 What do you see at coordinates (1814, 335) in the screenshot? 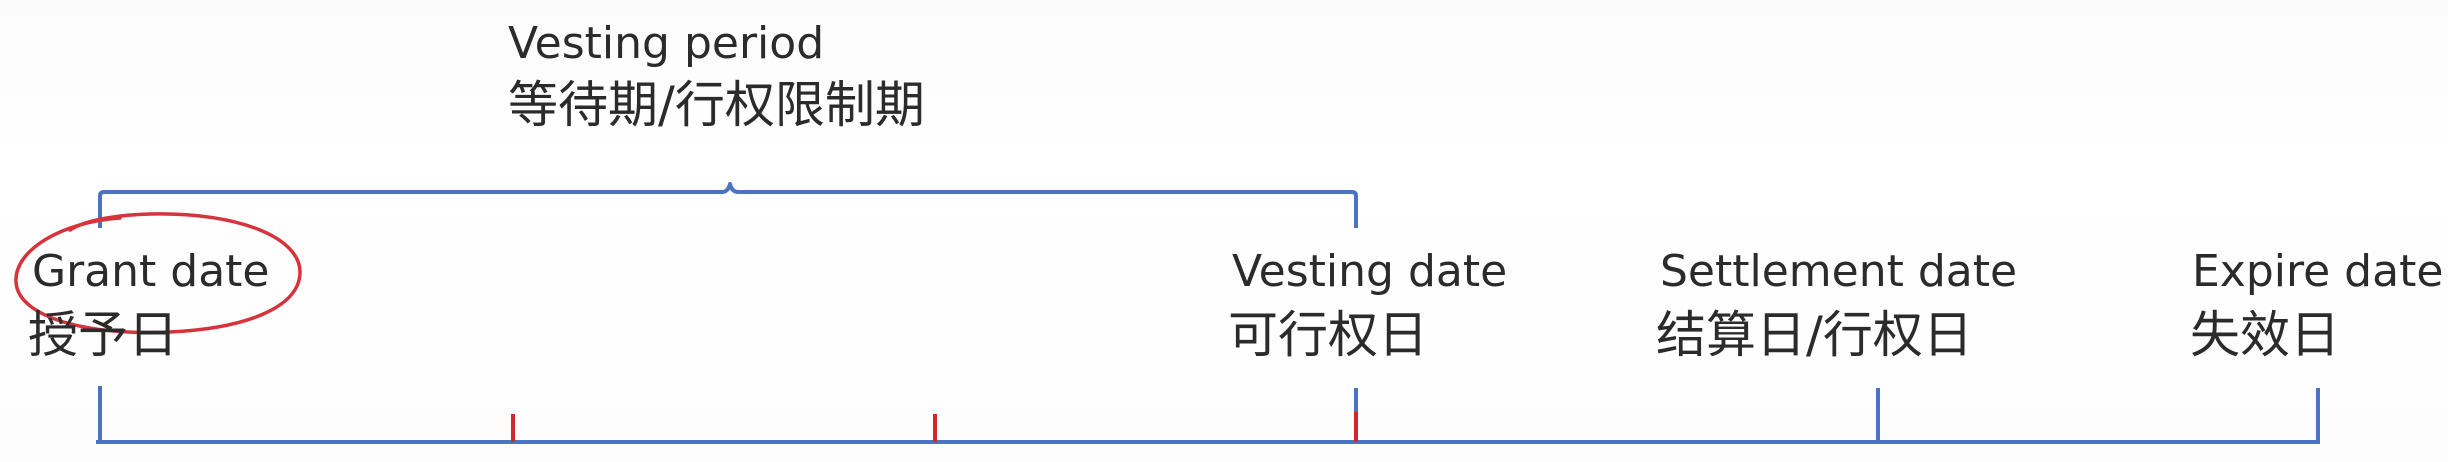
I see `settlement-date-label-zh: 结算日/行权日` at bounding box center [1814, 335].